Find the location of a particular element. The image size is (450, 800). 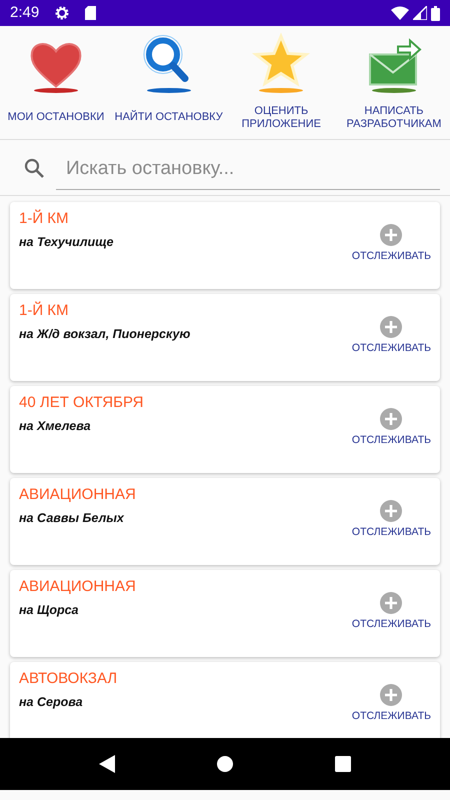

battery-icon is located at coordinates (435, 13).